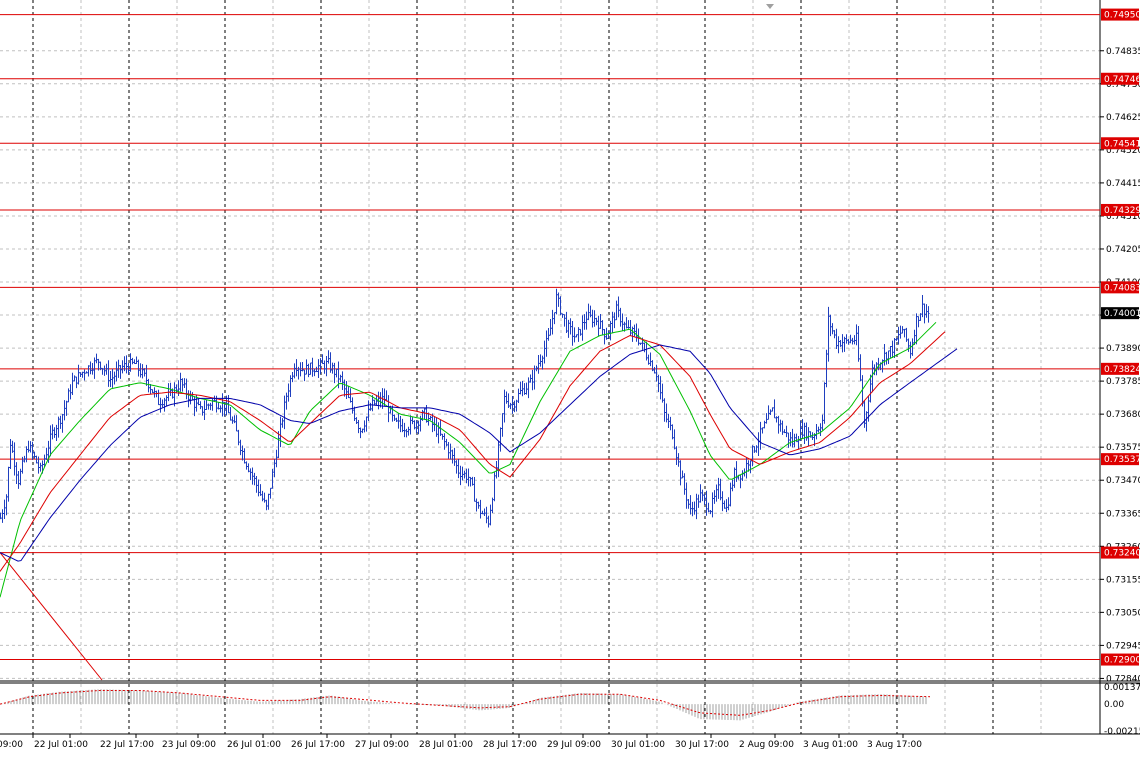 The image size is (1140, 760). I want to click on oscillator-tick-label: 0.00, so click(1114, 705).